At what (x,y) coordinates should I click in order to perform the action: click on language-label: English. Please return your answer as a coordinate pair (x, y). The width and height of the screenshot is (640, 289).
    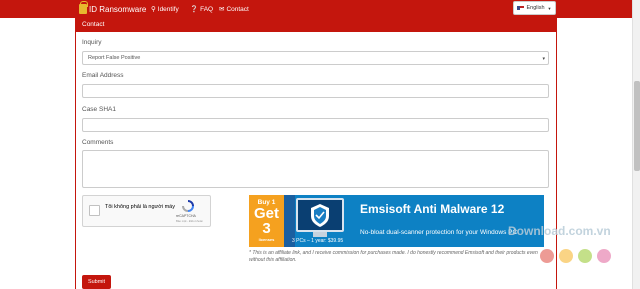
    Looking at the image, I should click on (535, 8).